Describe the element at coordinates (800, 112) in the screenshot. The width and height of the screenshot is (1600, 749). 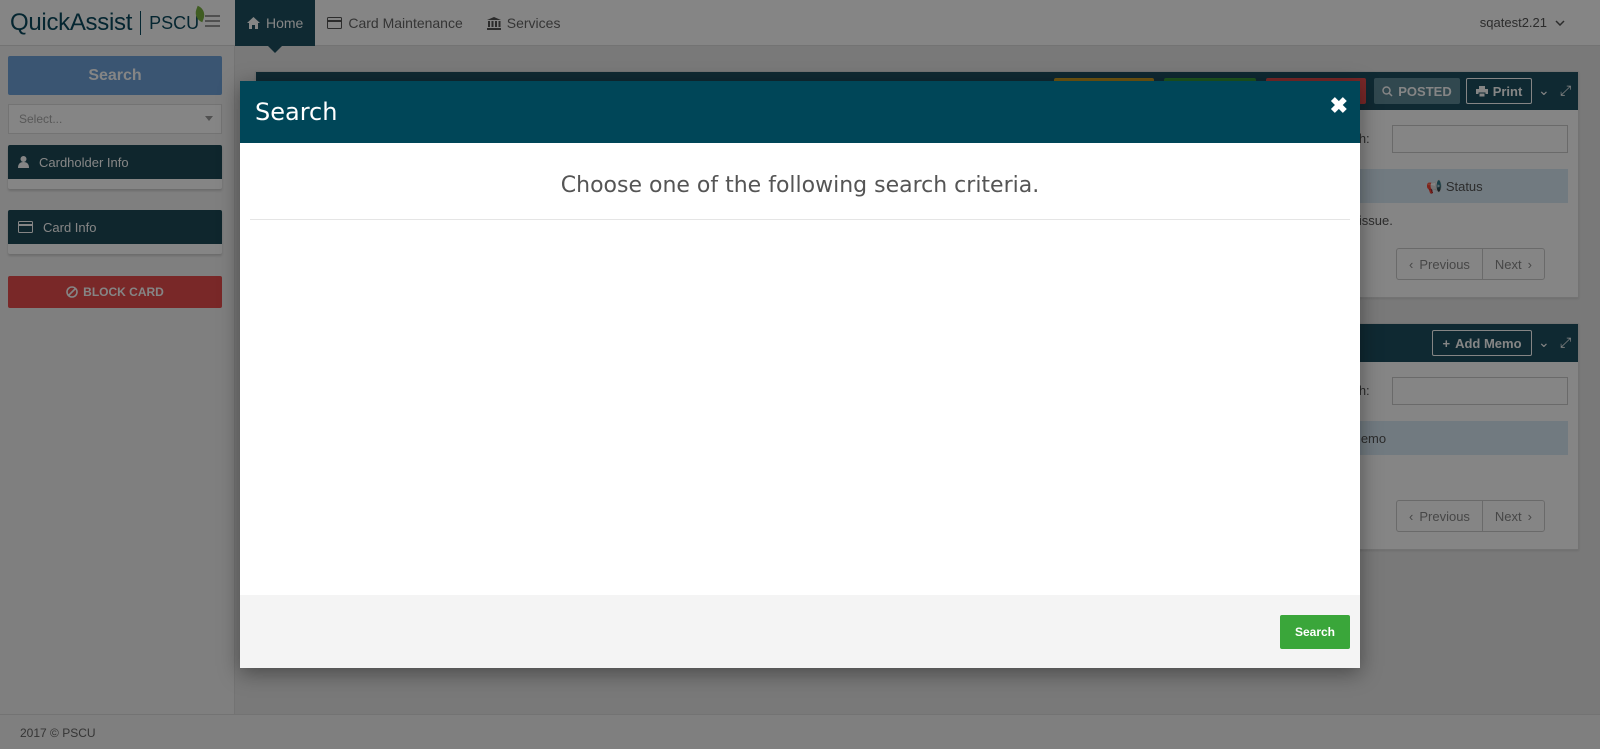
I see `modal-header: Search ✖` at that location.